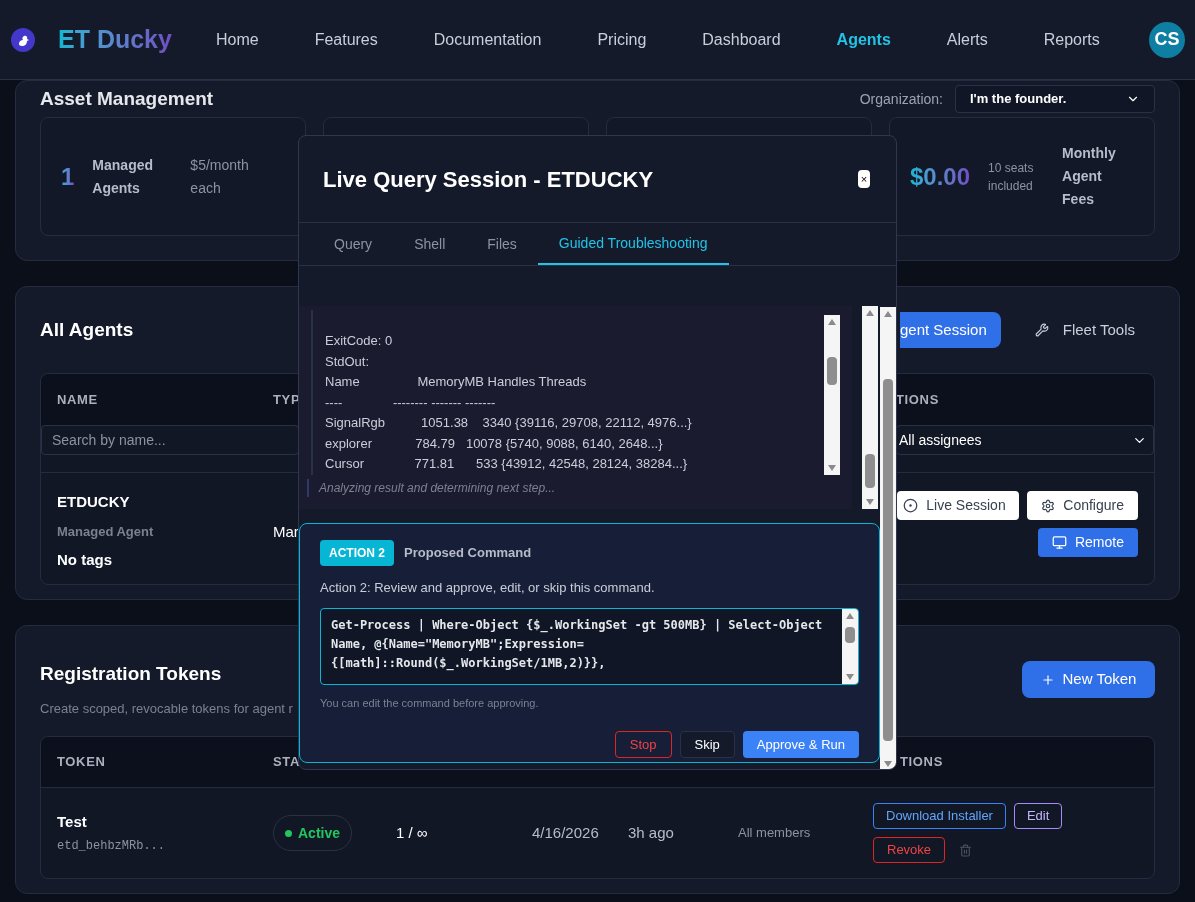 Image resolution: width=1195 pixels, height=902 pixels. I want to click on target-icon, so click(911, 505).